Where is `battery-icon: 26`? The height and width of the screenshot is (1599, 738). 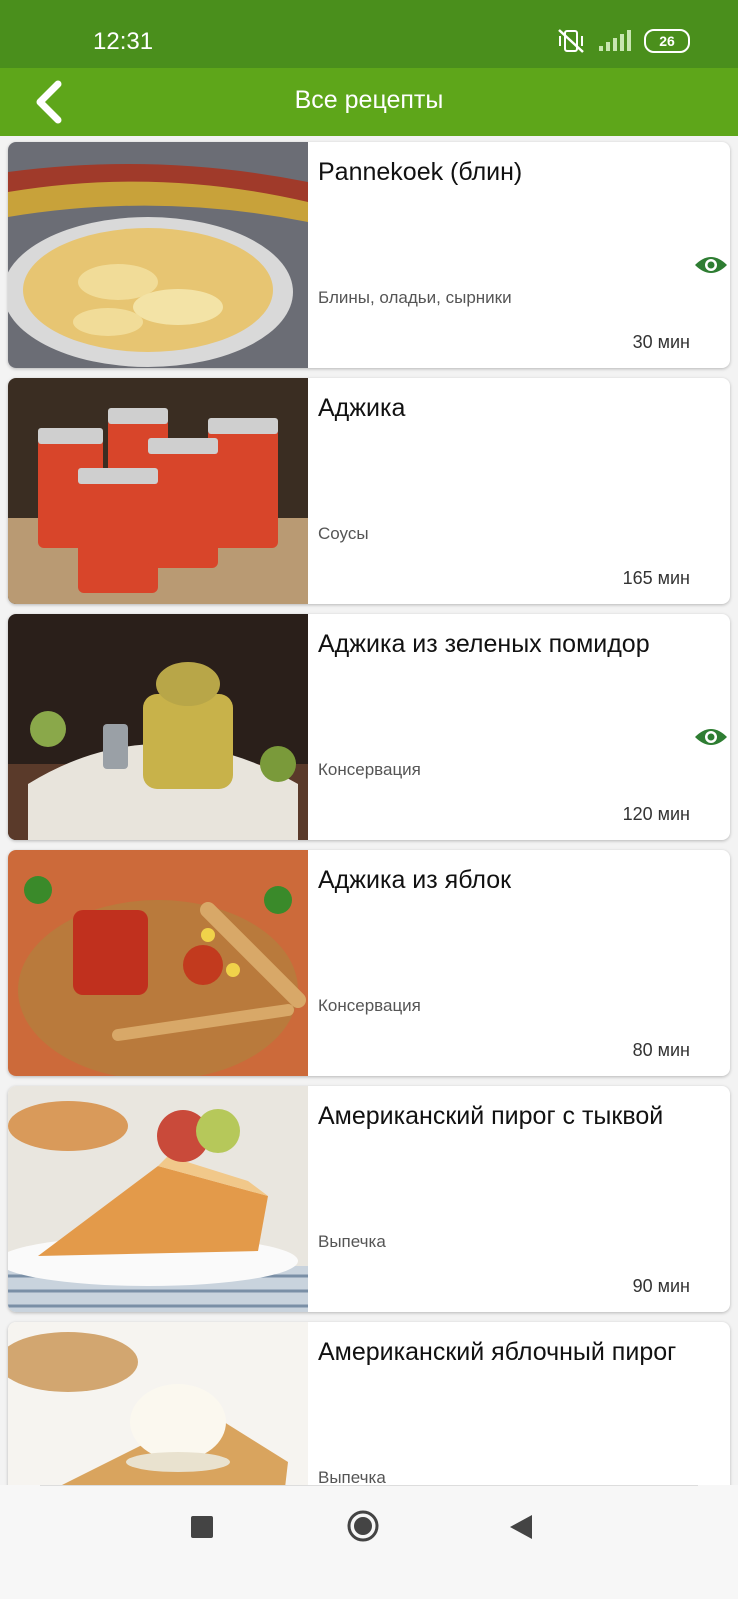
battery-icon: 26 is located at coordinates (667, 41).